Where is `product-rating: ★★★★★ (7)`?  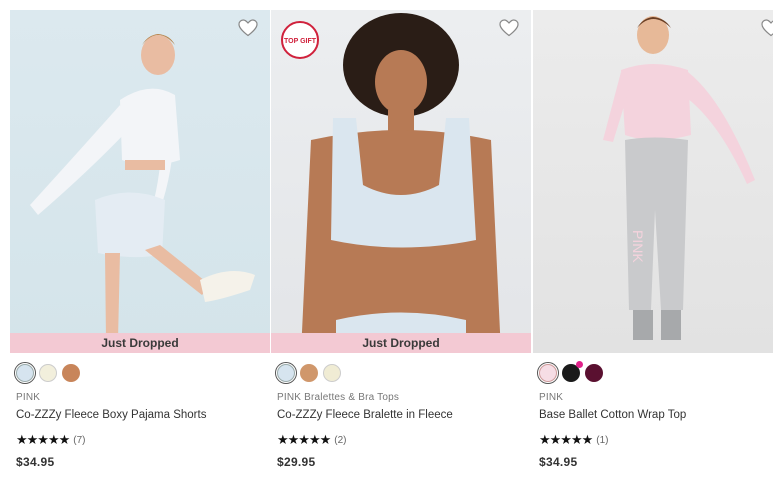
product-rating: ★★★★★ (7) is located at coordinates (51, 440).